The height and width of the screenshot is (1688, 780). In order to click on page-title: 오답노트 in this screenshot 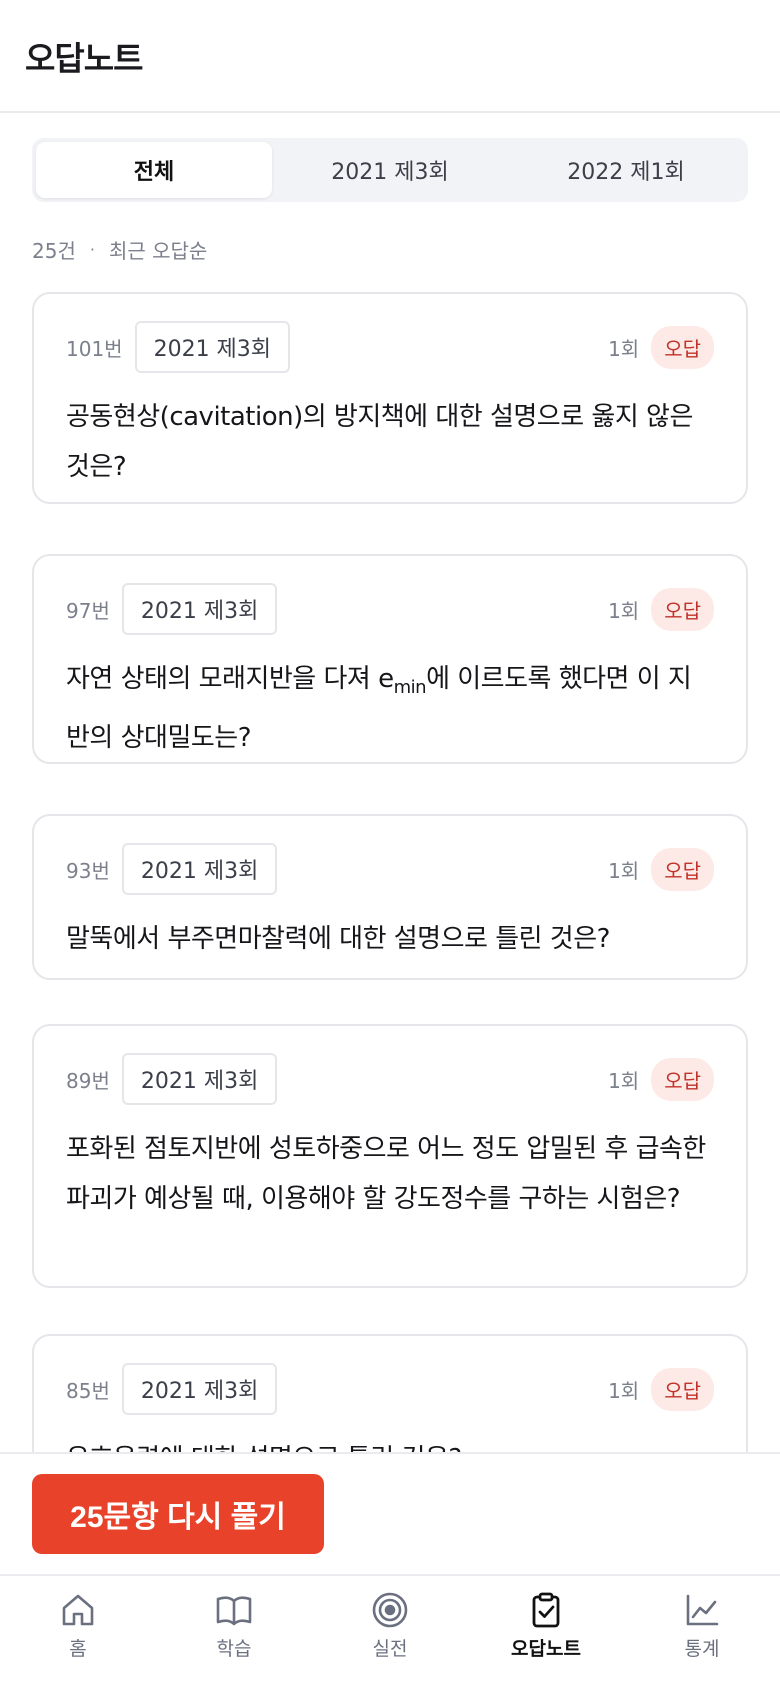, I will do `click(84, 58)`.